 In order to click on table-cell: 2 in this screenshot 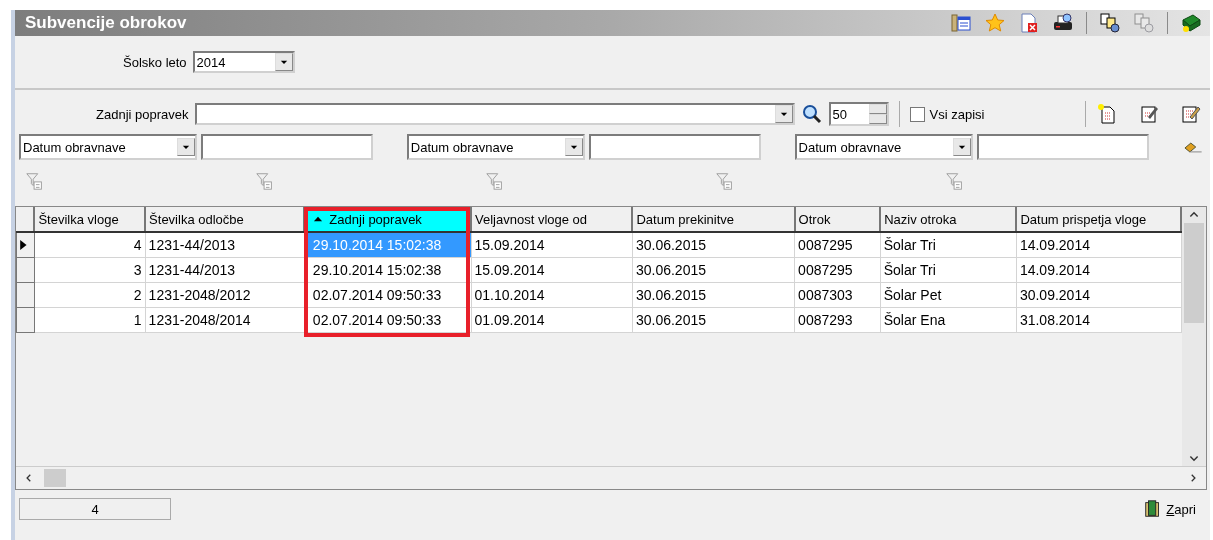, I will do `click(90, 295)`.